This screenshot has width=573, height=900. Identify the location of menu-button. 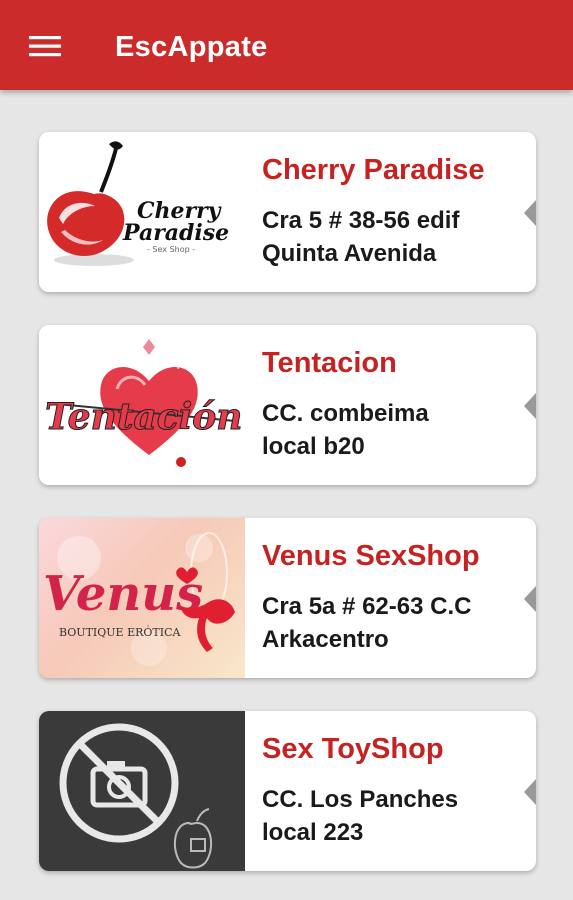
(45, 46).